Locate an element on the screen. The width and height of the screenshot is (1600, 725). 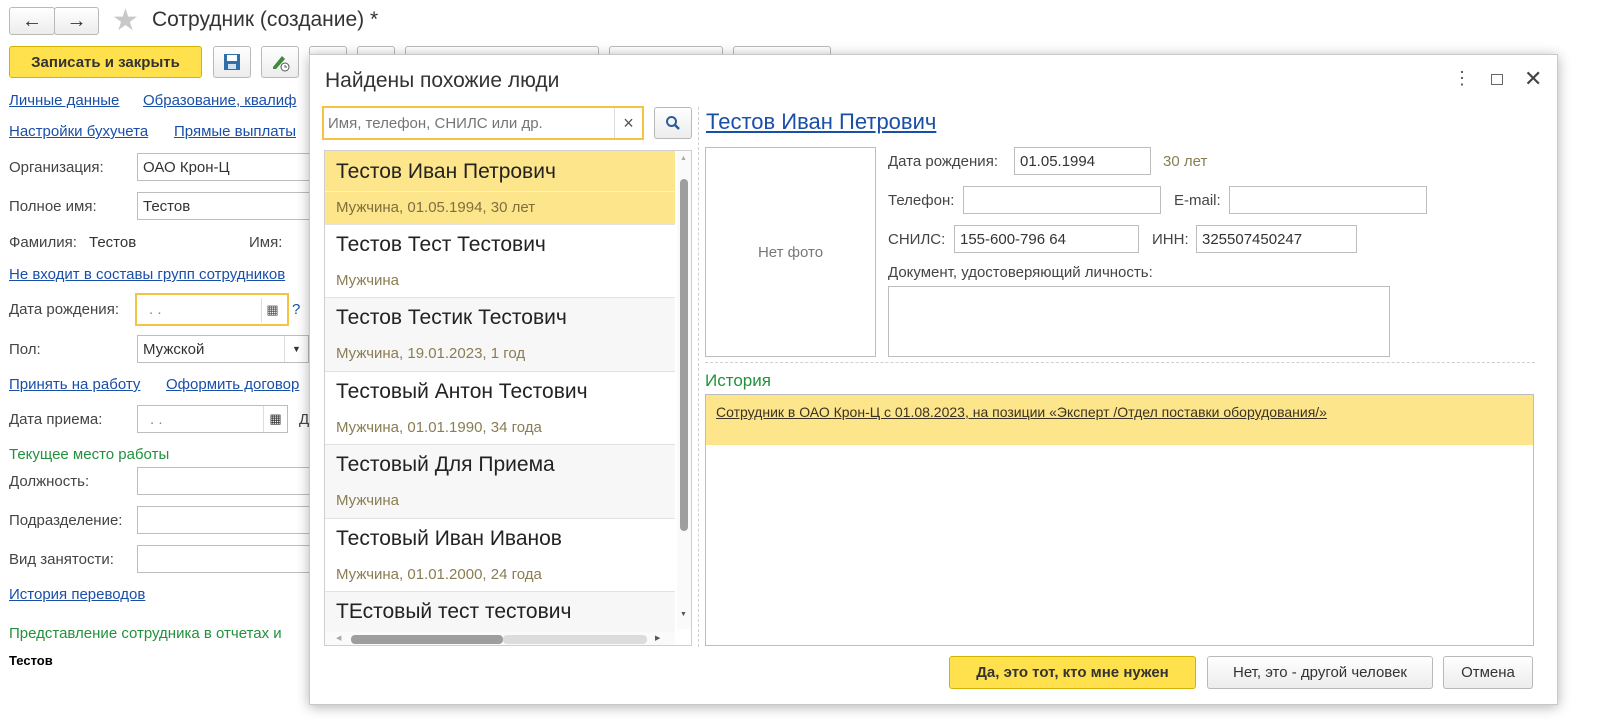
list-item-info: Мужчина, 01.01.2000, 24 года is located at coordinates (439, 574).